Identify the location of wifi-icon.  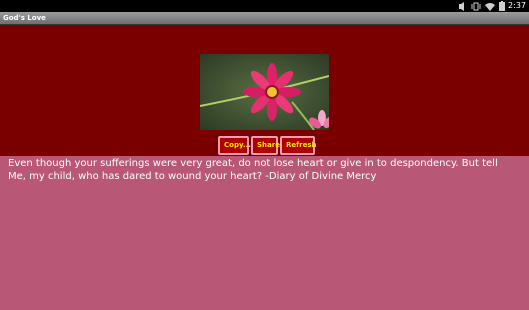
(490, 6).